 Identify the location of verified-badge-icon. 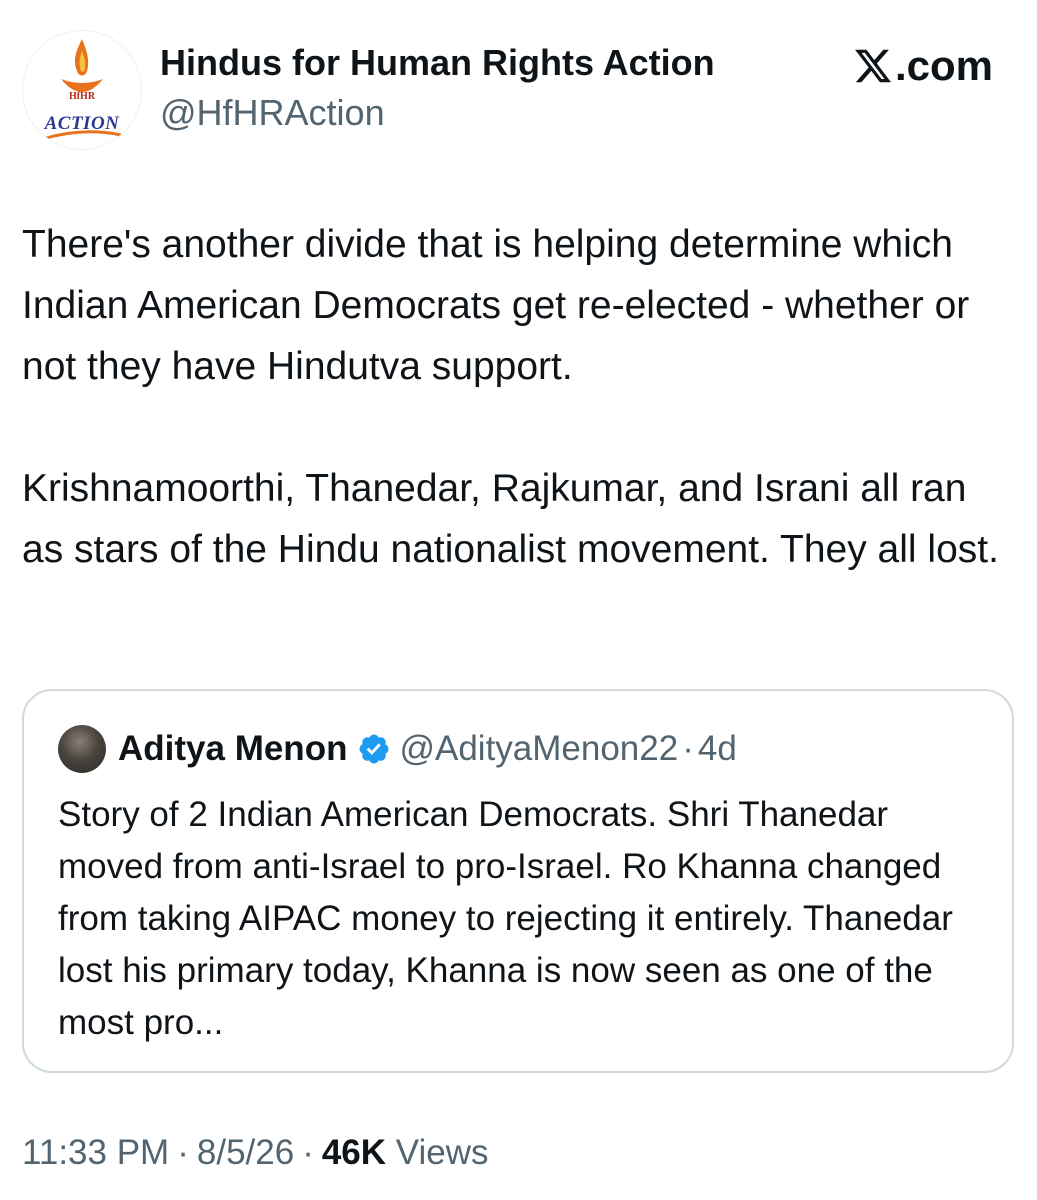
(374, 749).